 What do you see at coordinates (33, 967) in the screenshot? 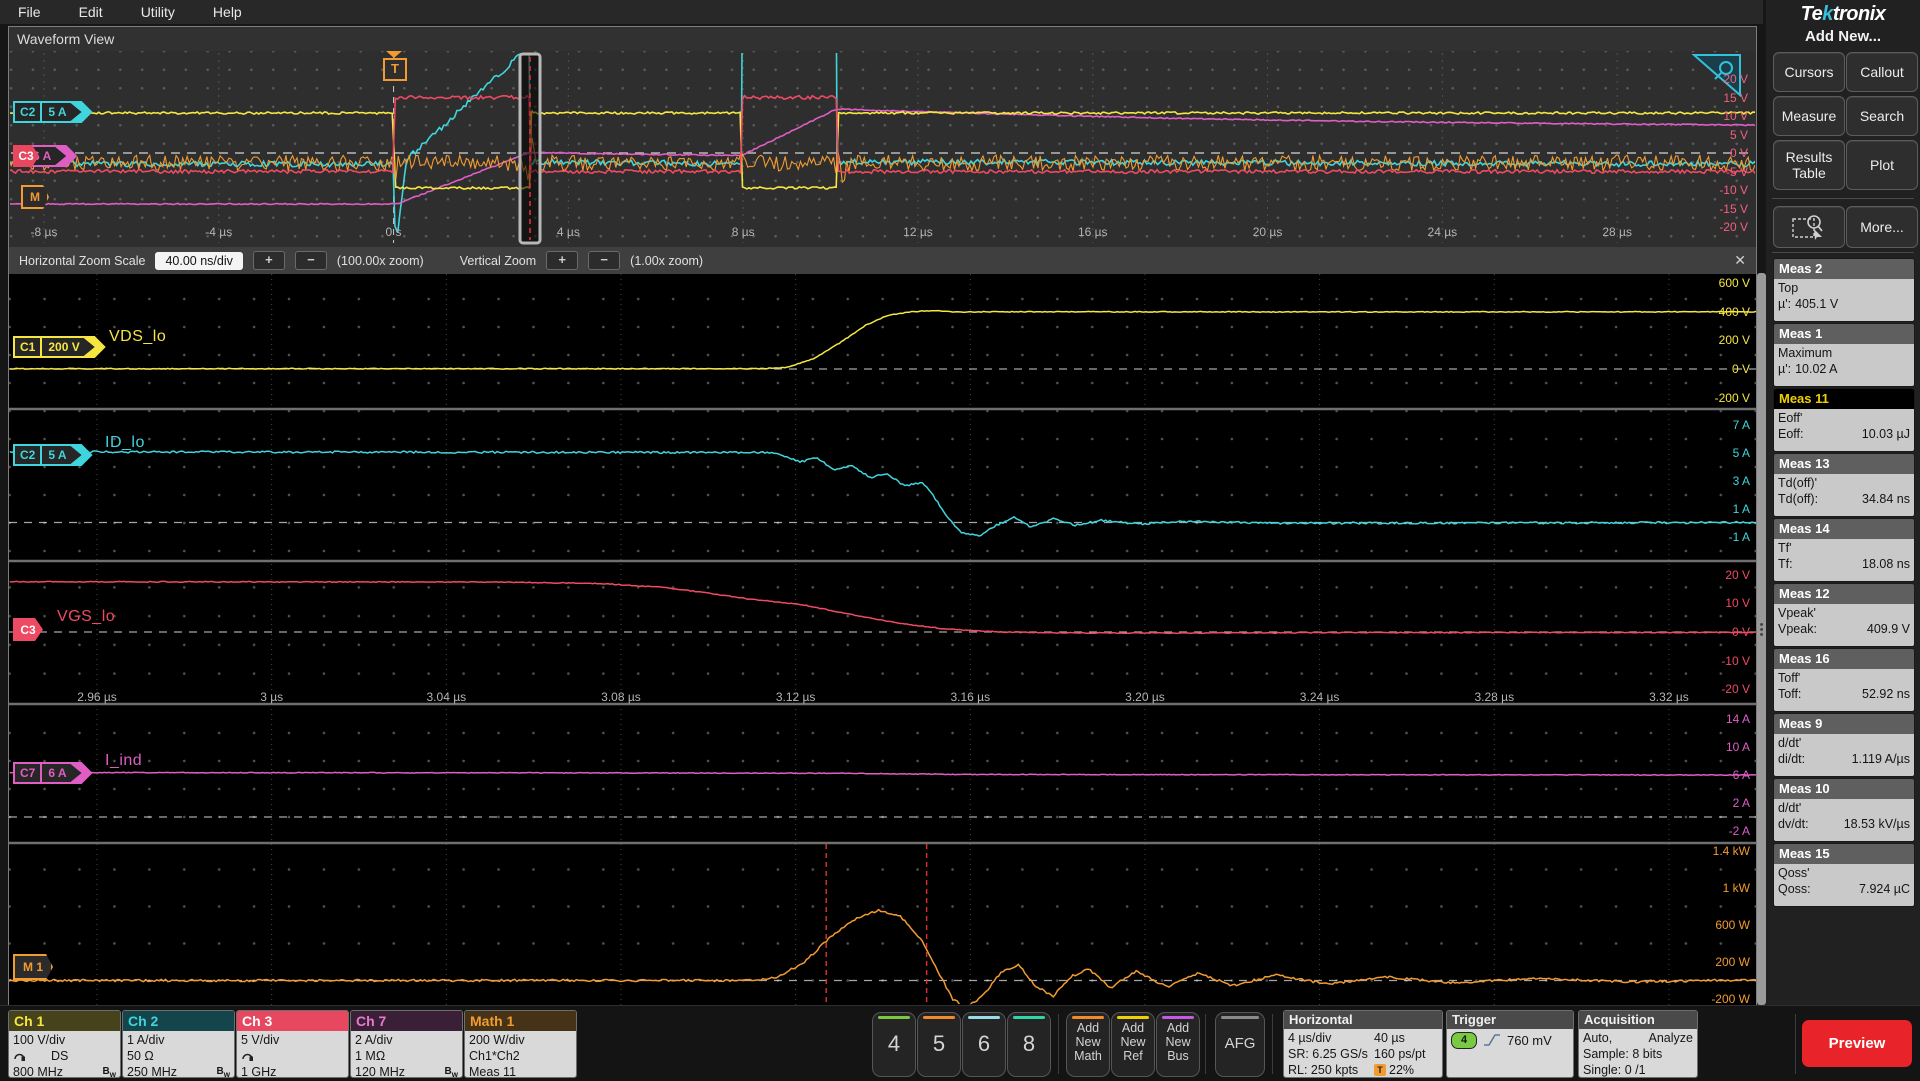
I see `zoom-badge-m1: M 1` at bounding box center [33, 967].